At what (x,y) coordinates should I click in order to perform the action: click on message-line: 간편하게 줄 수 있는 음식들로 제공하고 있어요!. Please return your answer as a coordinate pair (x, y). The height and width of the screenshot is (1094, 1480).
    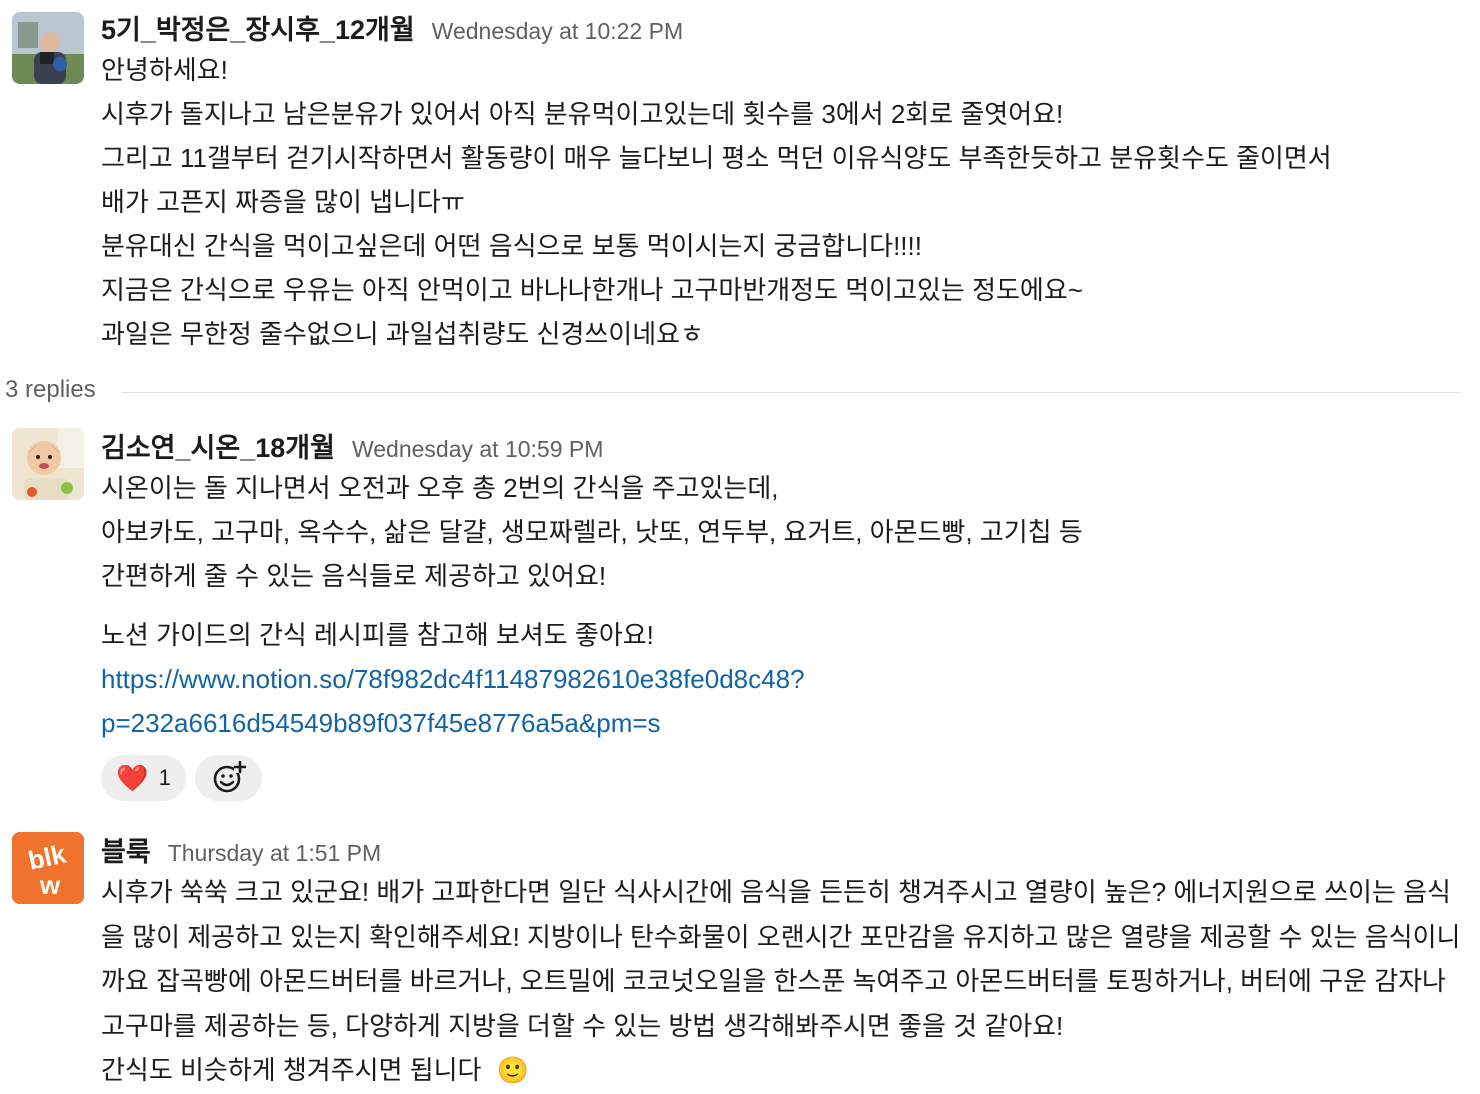
    Looking at the image, I should click on (354, 576).